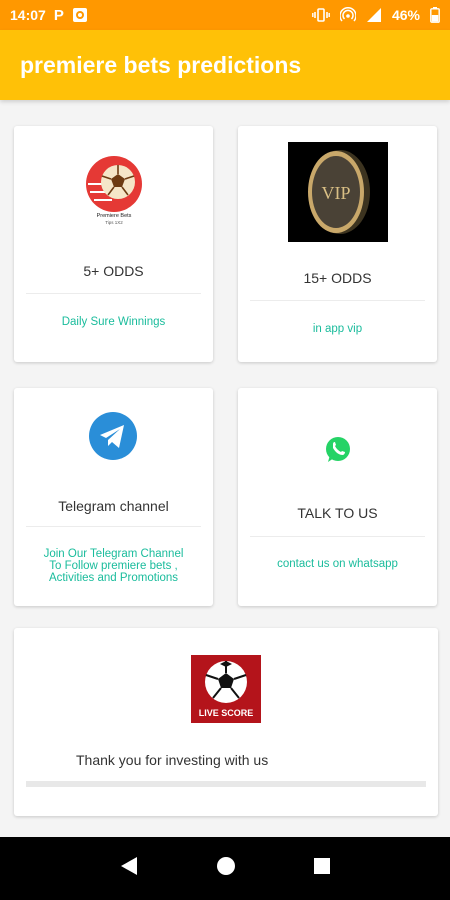  I want to click on status-bar: 14:07 P 46%, so click(225, 15).